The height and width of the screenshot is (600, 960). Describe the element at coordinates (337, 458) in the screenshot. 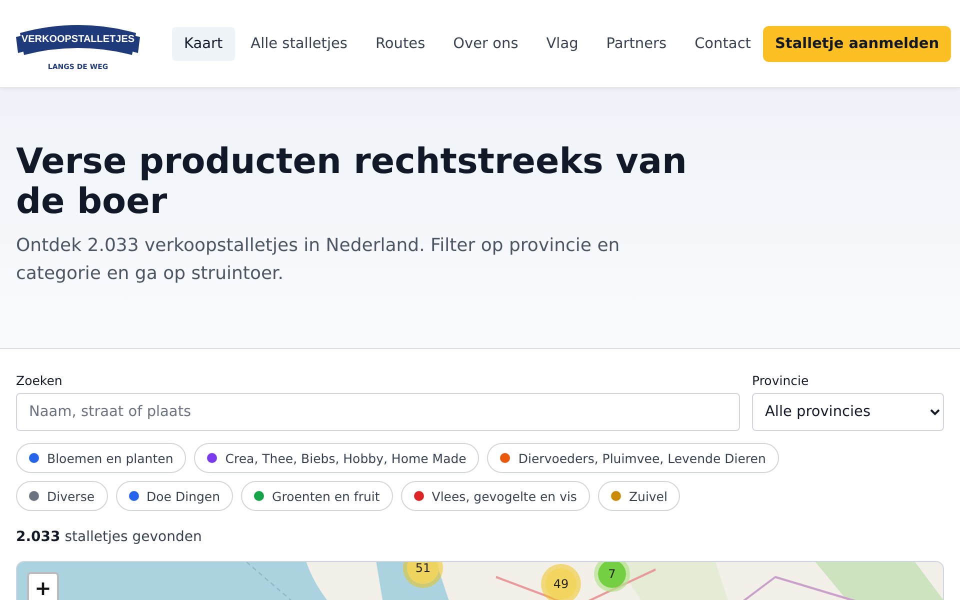

I see `category-filter: Crea, Thee, Biebs, Hobby, Home Made` at that location.